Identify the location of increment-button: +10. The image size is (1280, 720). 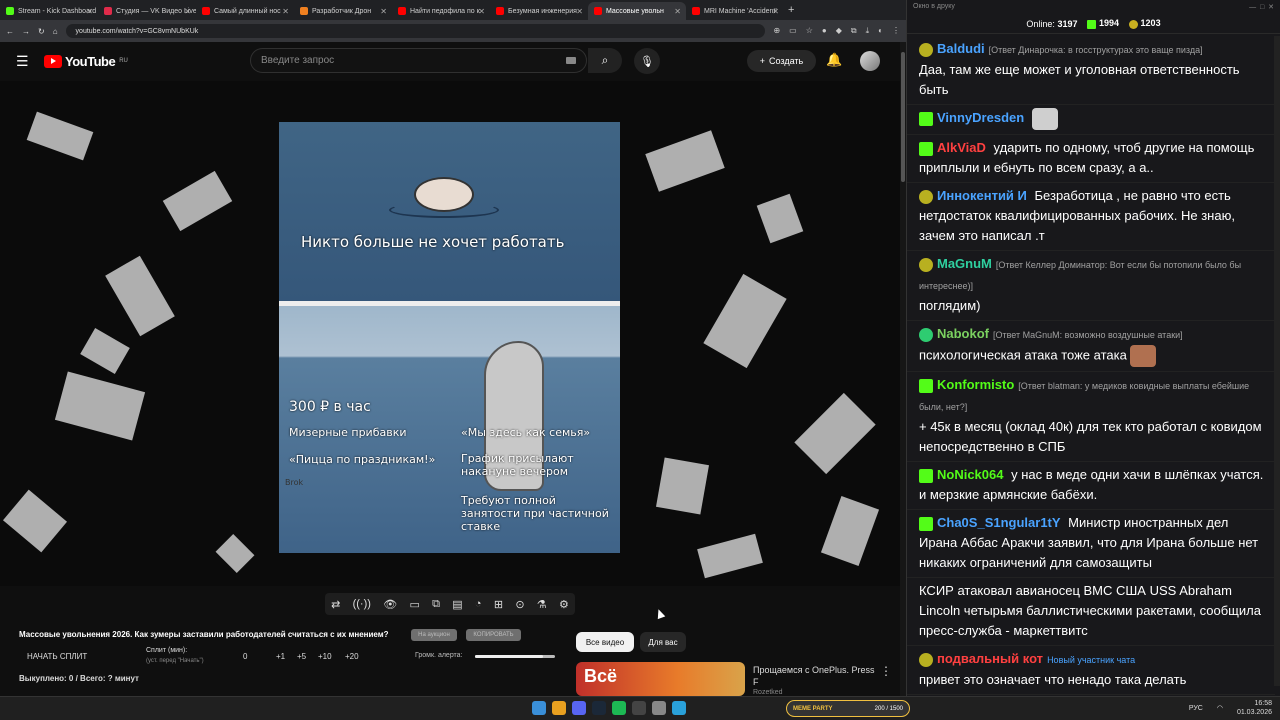
(325, 656).